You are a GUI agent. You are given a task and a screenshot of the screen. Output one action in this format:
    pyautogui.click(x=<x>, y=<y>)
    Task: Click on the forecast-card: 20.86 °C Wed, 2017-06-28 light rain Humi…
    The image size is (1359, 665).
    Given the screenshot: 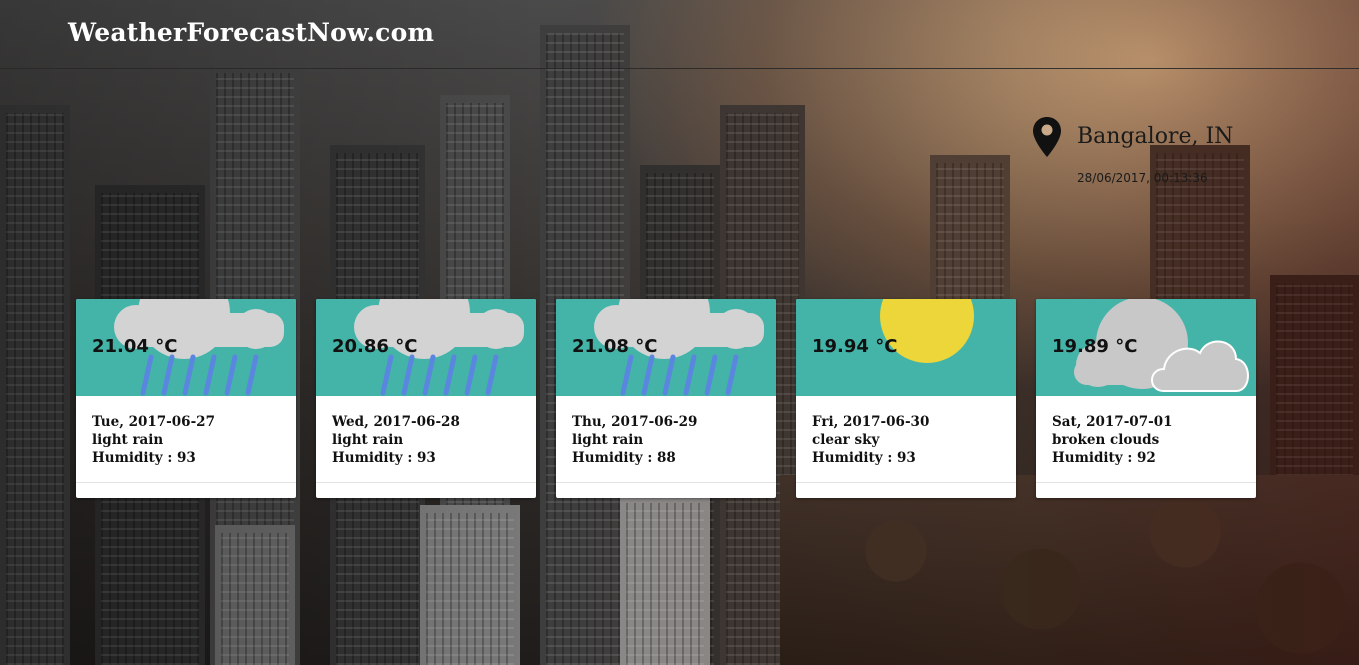 What is the action you would take?
    pyautogui.click(x=426, y=398)
    